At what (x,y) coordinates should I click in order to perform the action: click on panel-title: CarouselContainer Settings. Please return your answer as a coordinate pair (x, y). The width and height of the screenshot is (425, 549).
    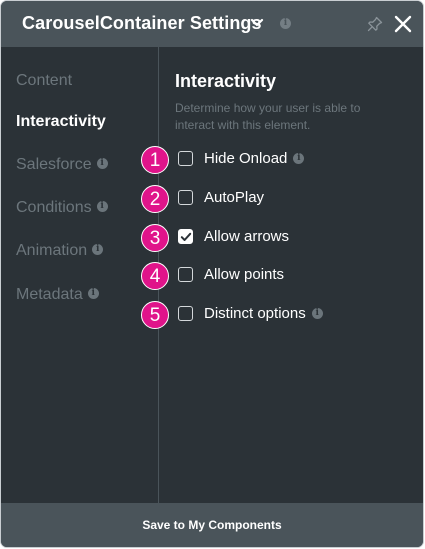
    Looking at the image, I should click on (142, 23).